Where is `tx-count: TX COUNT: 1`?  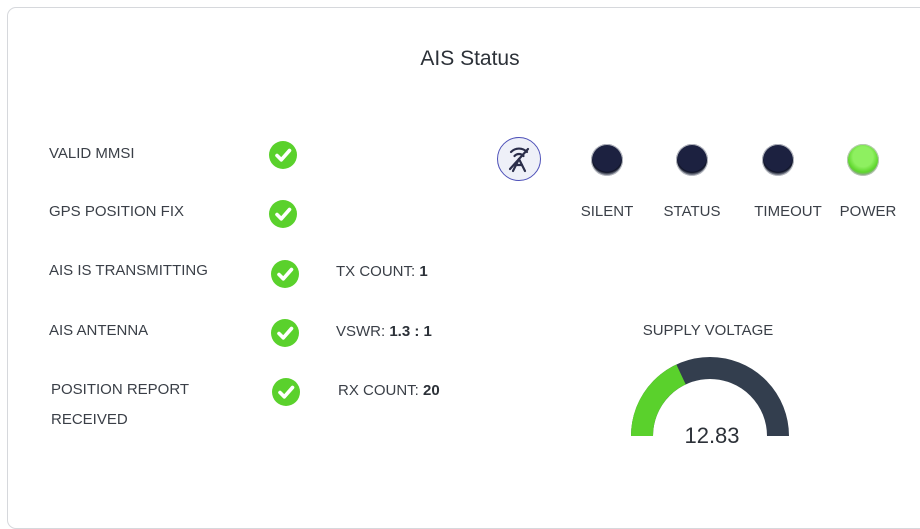
tx-count: TX COUNT: 1 is located at coordinates (382, 271).